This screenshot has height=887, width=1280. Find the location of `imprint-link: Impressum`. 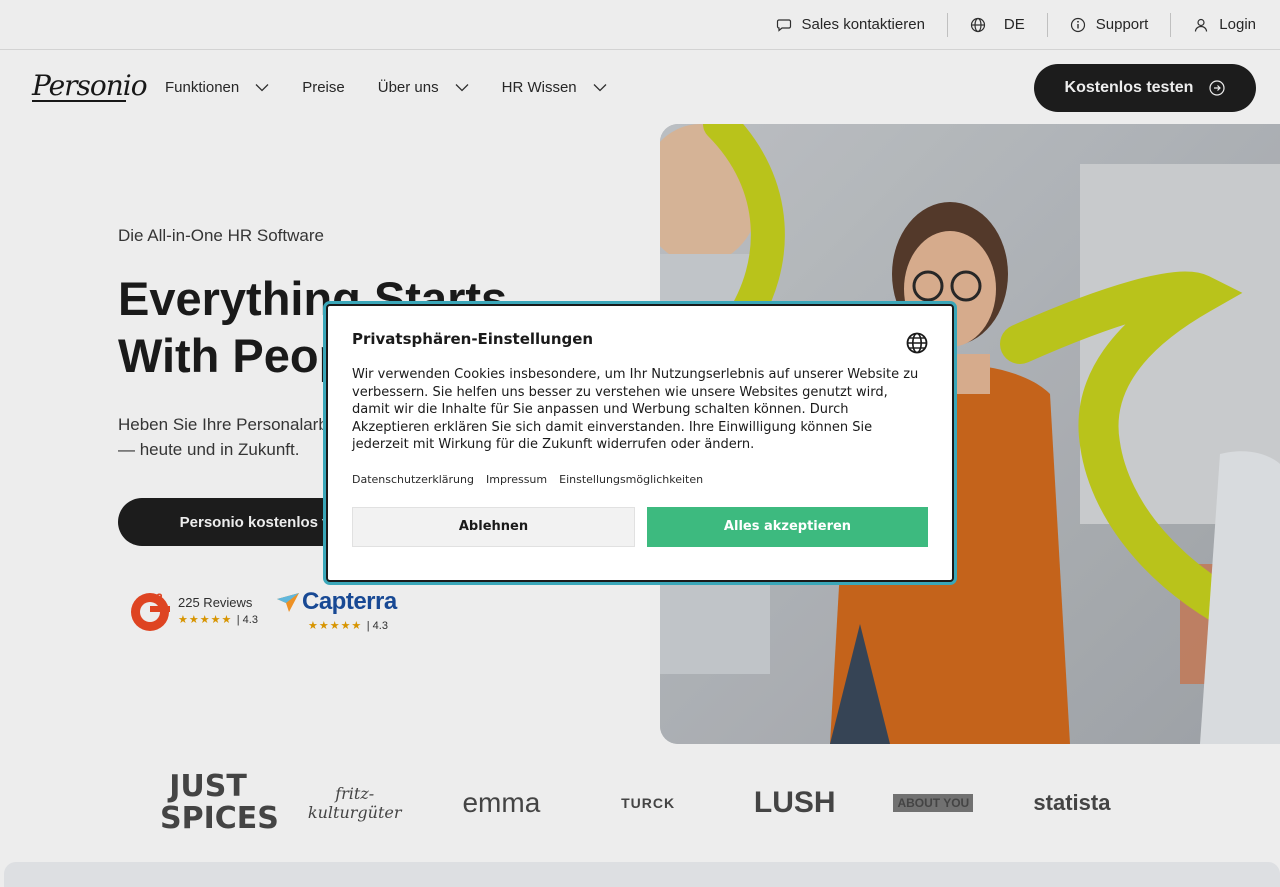

imprint-link: Impressum is located at coordinates (516, 479).